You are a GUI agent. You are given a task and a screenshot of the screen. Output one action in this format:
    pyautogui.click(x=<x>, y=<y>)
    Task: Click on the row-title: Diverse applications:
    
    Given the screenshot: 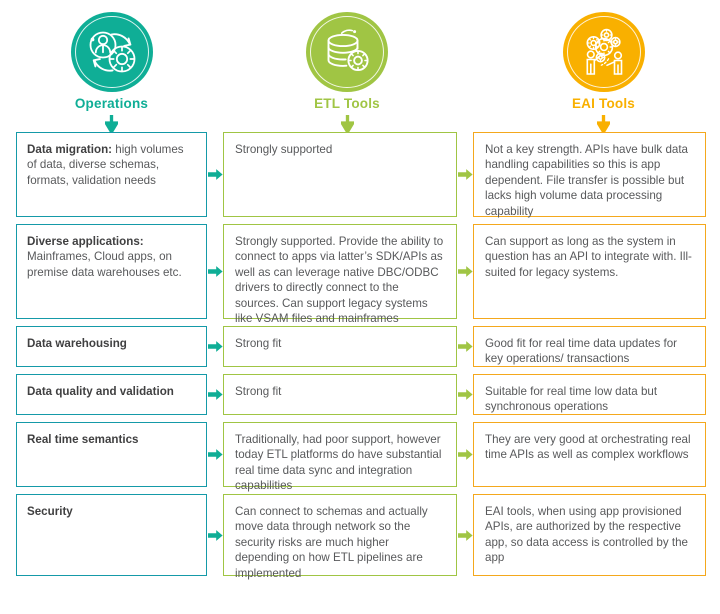 What is the action you would take?
    pyautogui.click(x=85, y=241)
    